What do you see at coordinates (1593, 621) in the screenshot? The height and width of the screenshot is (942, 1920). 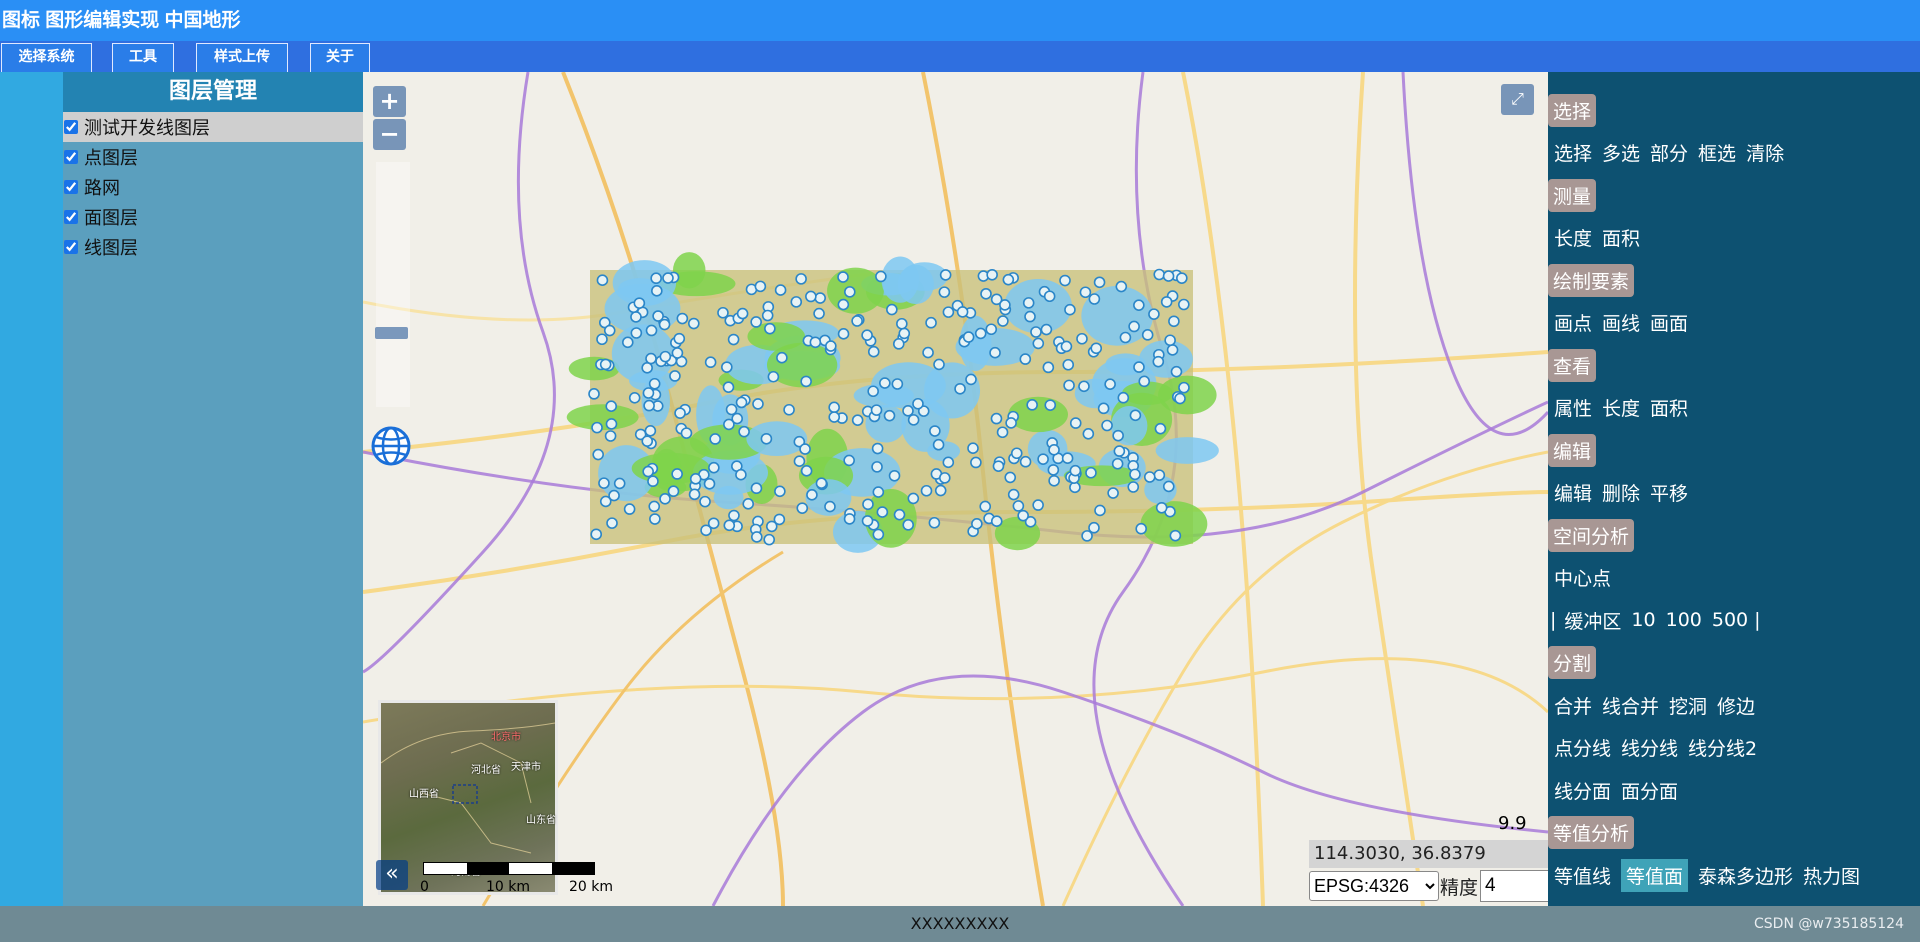 I see `buffer-label: 缓冲区` at bounding box center [1593, 621].